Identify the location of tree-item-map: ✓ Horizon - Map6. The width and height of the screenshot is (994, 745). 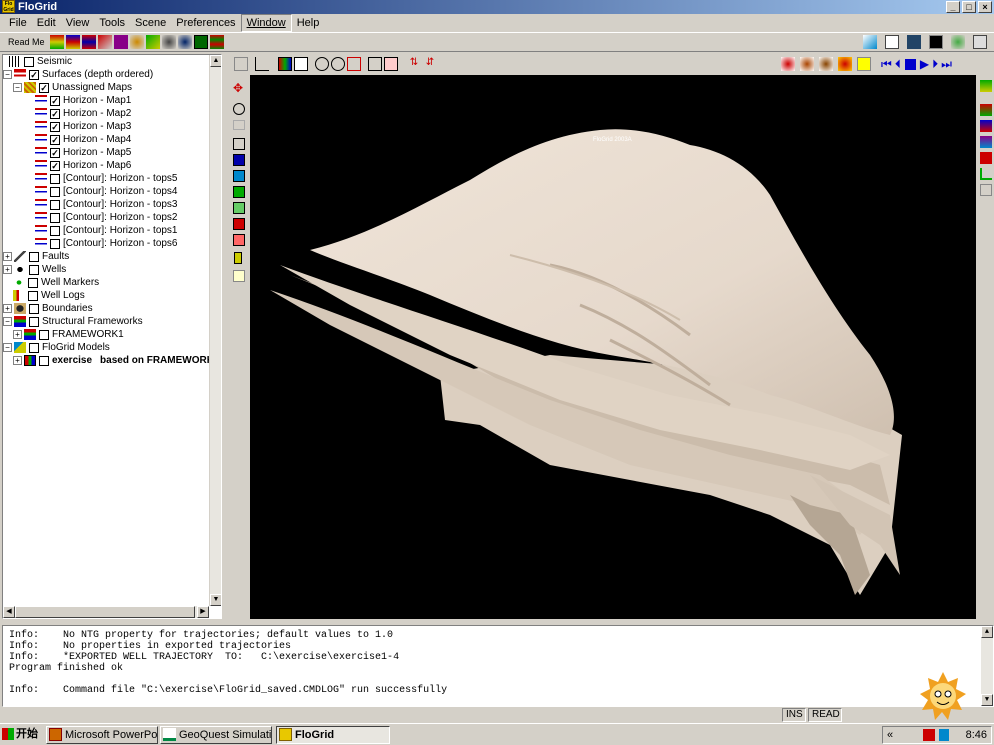
(83, 165).